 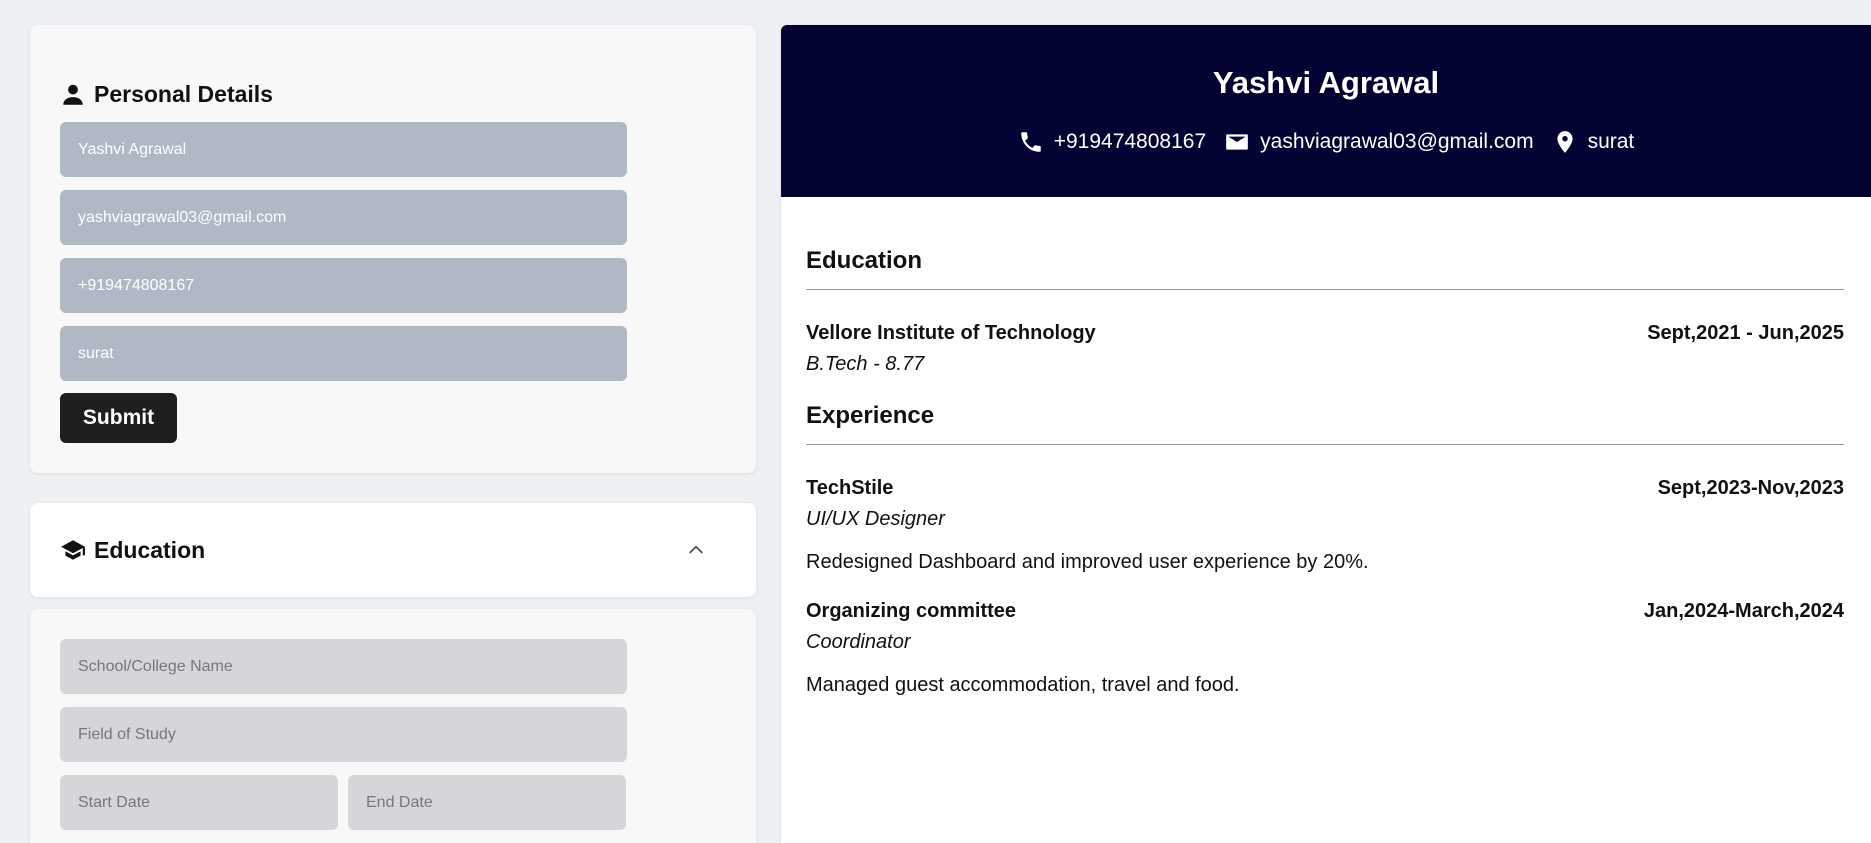 What do you see at coordinates (1031, 142) in the screenshot?
I see `phone-icon` at bounding box center [1031, 142].